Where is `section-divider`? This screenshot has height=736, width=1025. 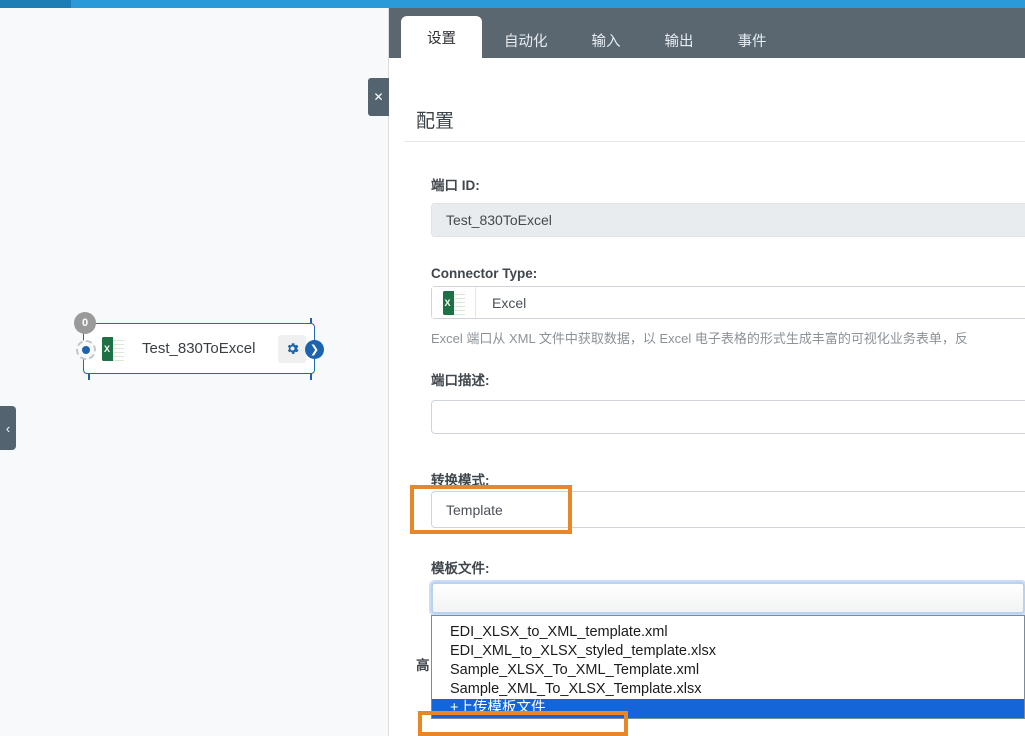 section-divider is located at coordinates (714, 141).